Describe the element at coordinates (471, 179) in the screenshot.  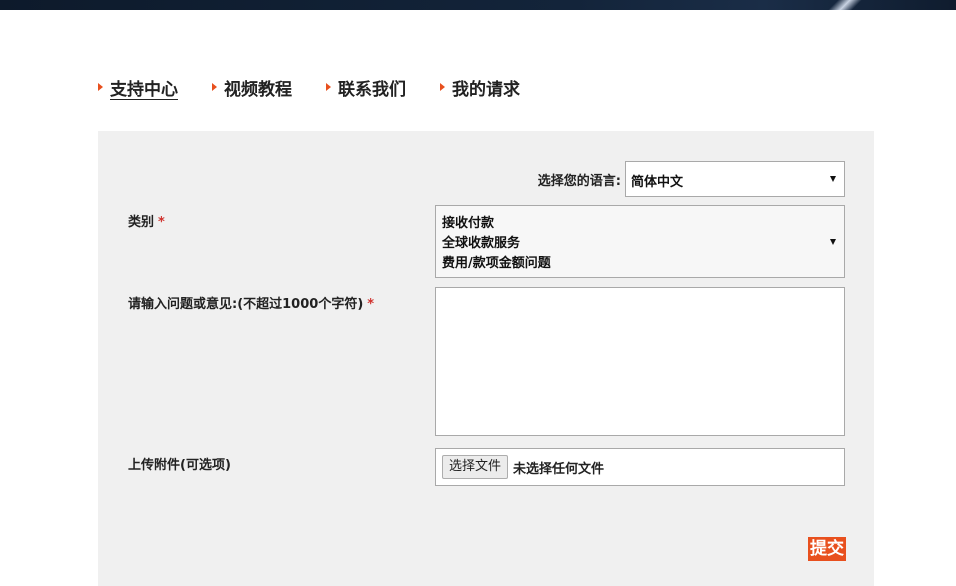
I see `language-row: 选择您的语言: 简体中文` at that location.